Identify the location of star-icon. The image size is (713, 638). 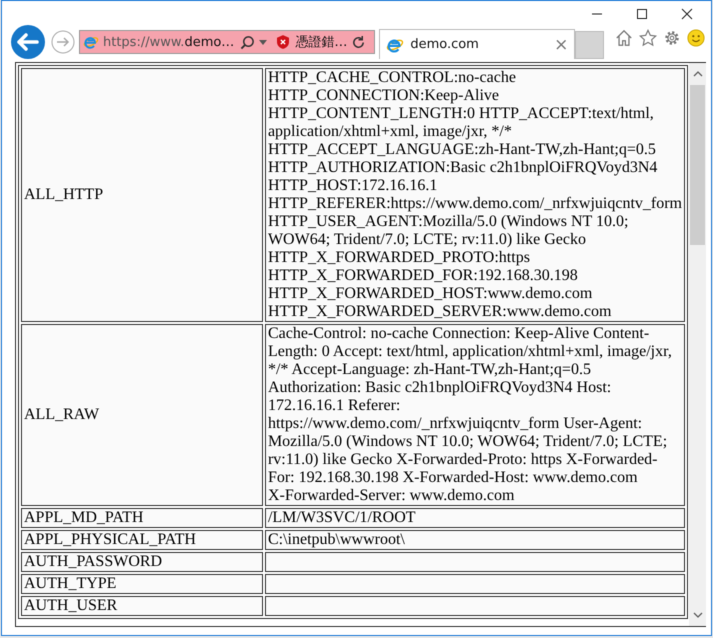
(648, 38).